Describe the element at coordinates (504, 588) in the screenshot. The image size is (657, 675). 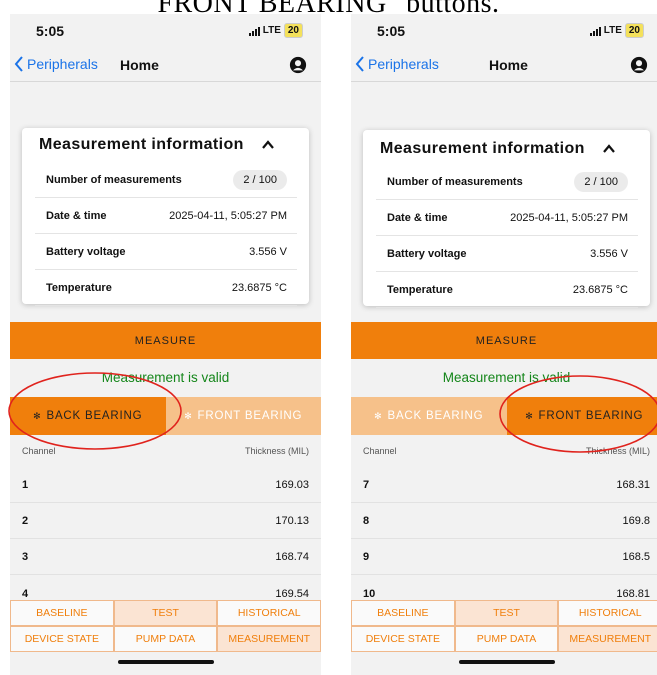
I see `table-row: 10 168.81` at that location.